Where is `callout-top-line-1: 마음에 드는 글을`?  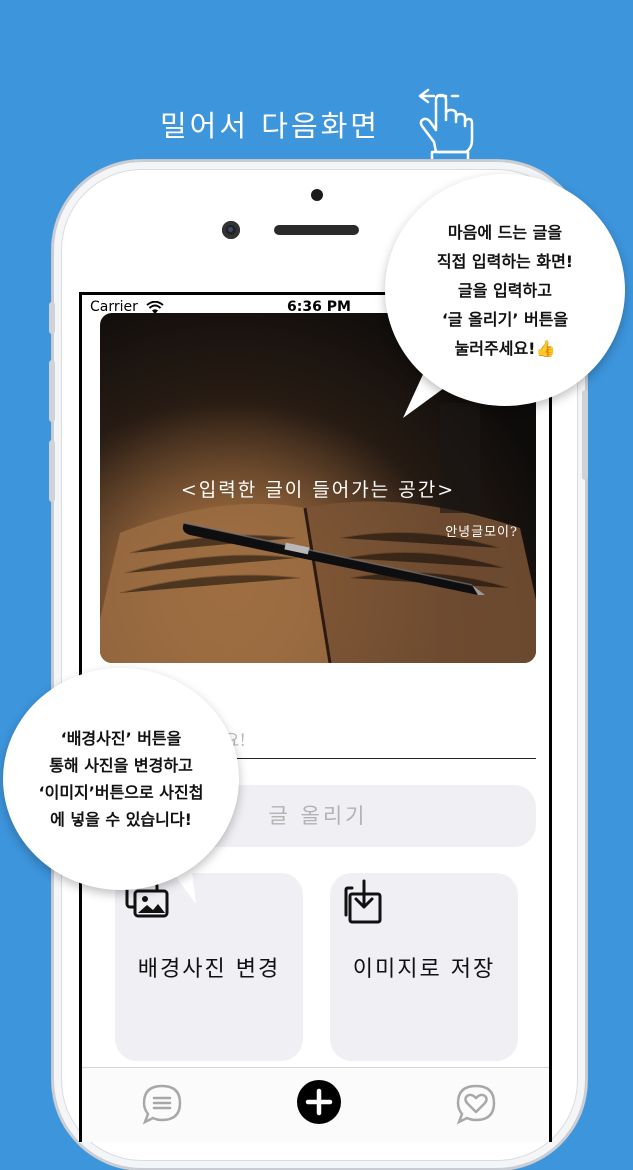
callout-top-line-1: 마음에 드는 글을 is located at coordinates (505, 232).